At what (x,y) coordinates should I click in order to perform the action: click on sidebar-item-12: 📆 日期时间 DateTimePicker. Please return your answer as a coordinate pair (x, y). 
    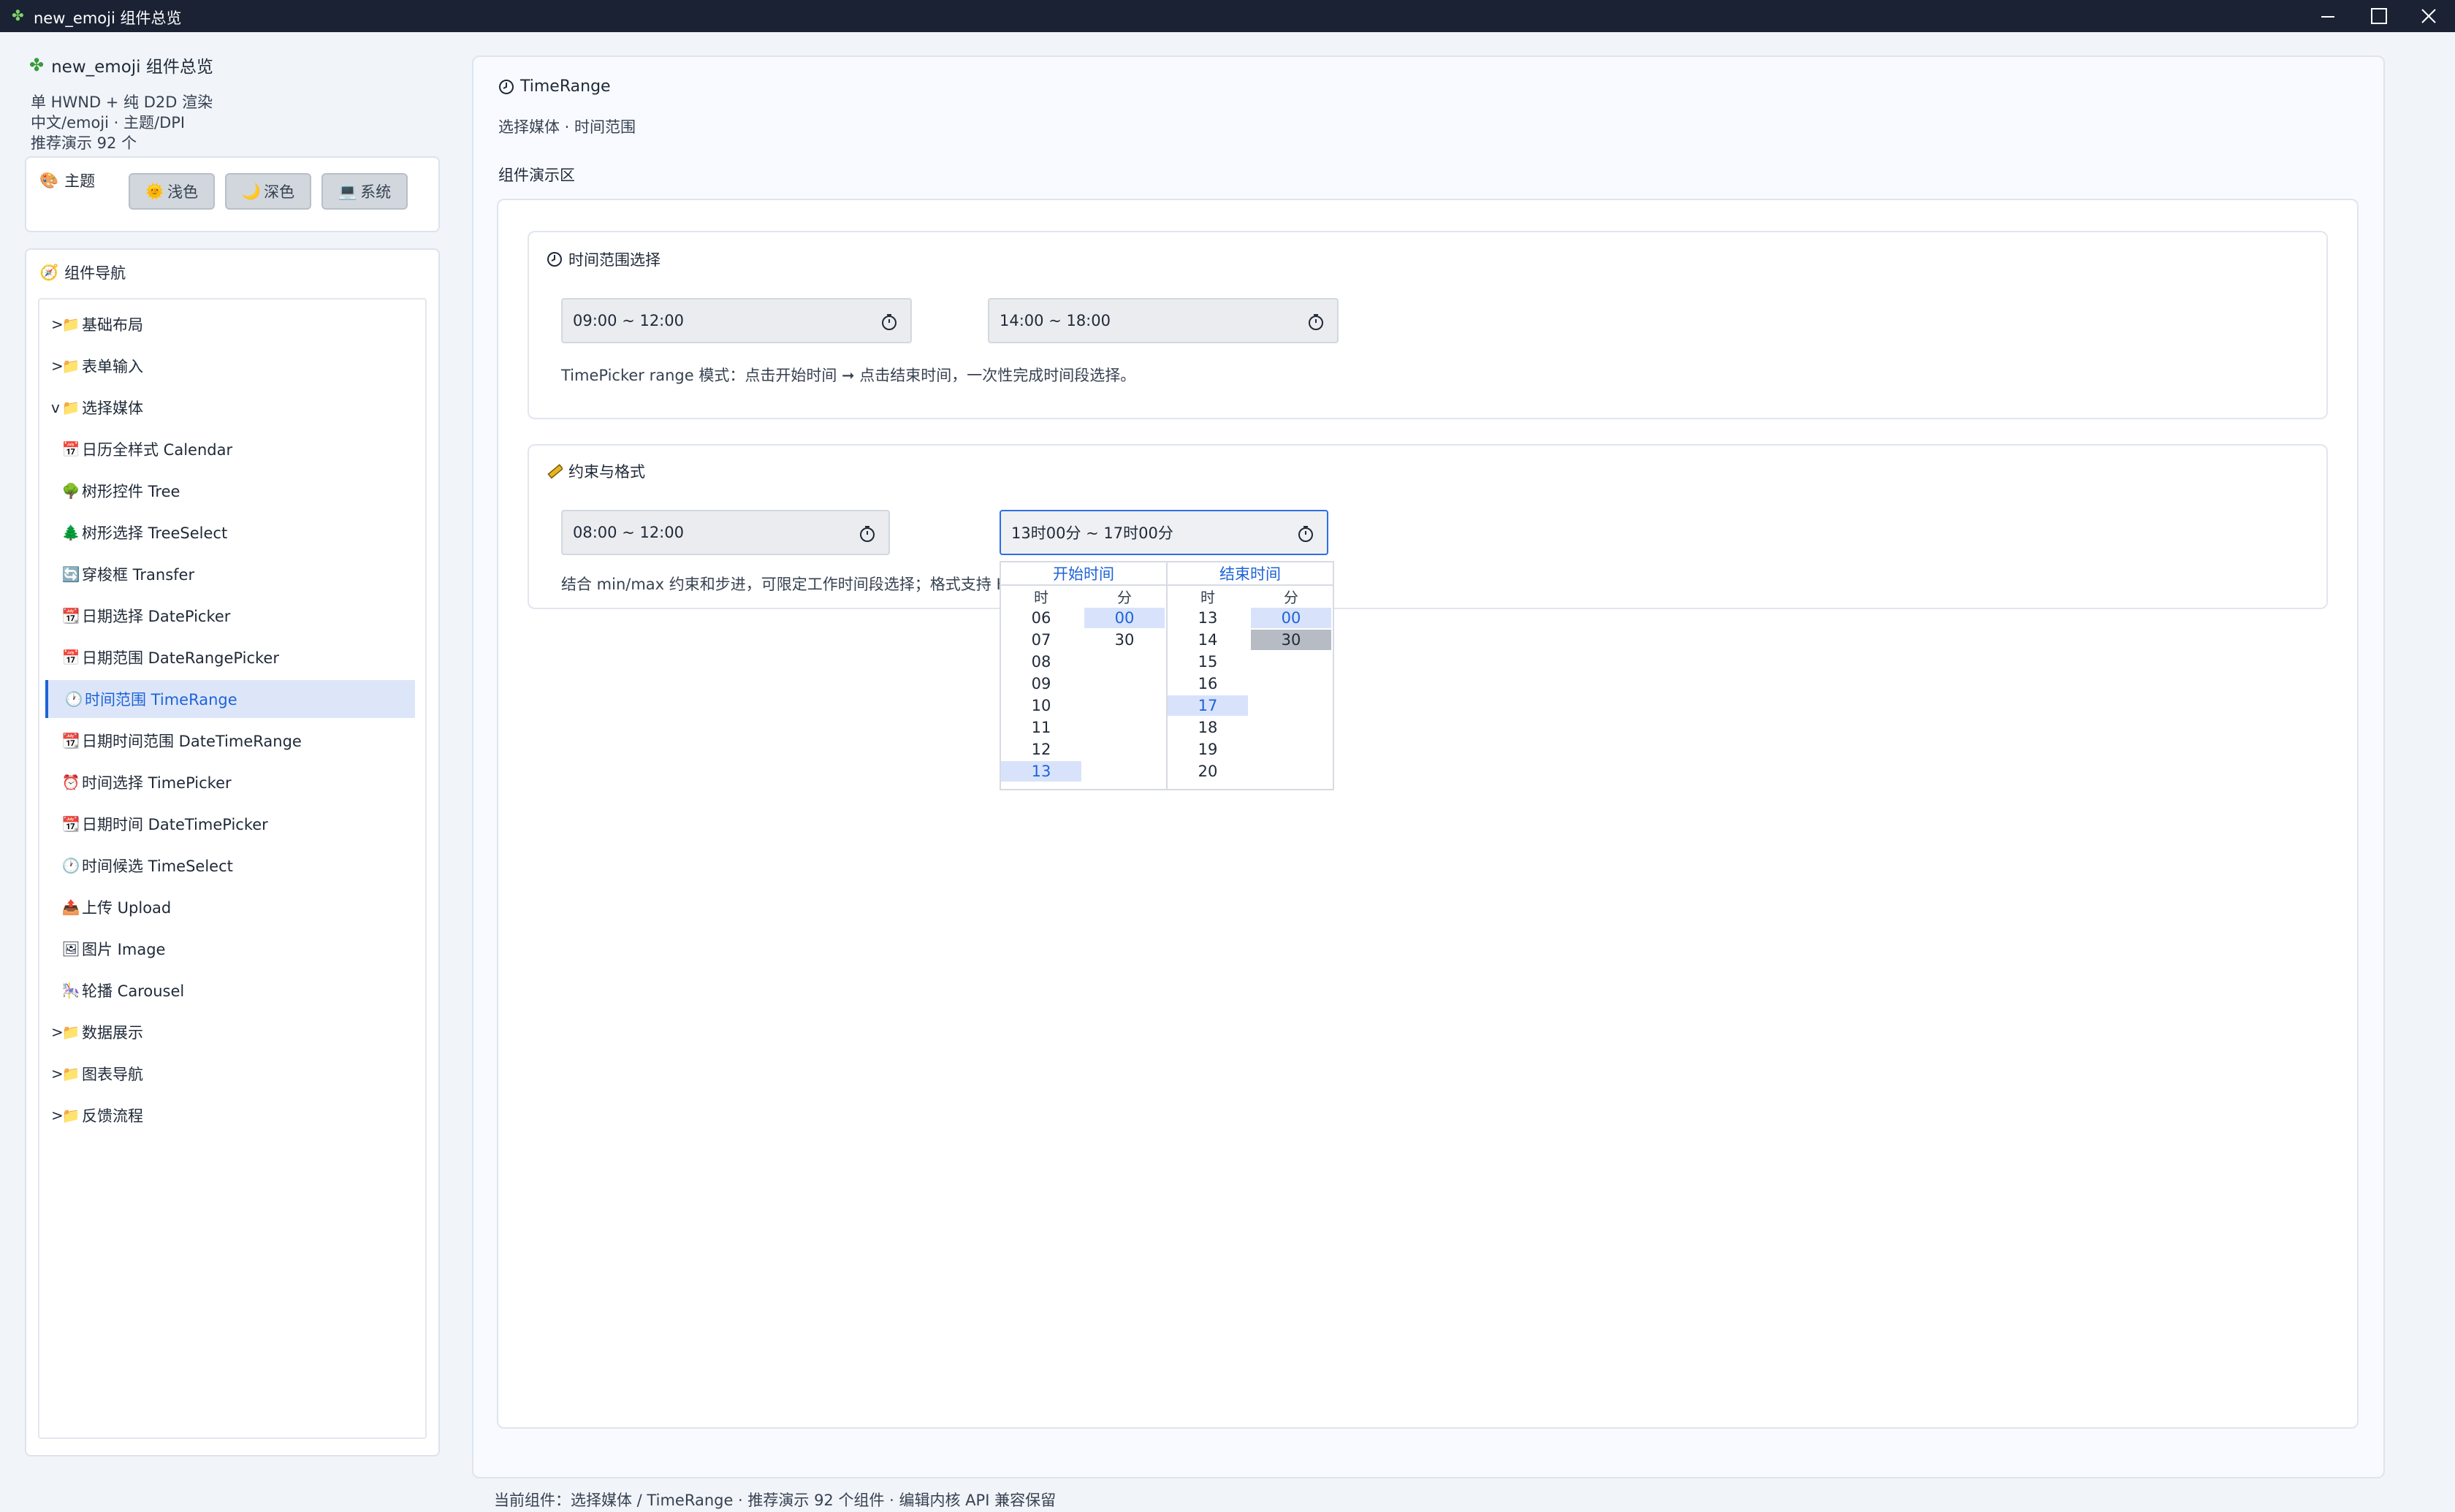
    Looking at the image, I should click on (230, 824).